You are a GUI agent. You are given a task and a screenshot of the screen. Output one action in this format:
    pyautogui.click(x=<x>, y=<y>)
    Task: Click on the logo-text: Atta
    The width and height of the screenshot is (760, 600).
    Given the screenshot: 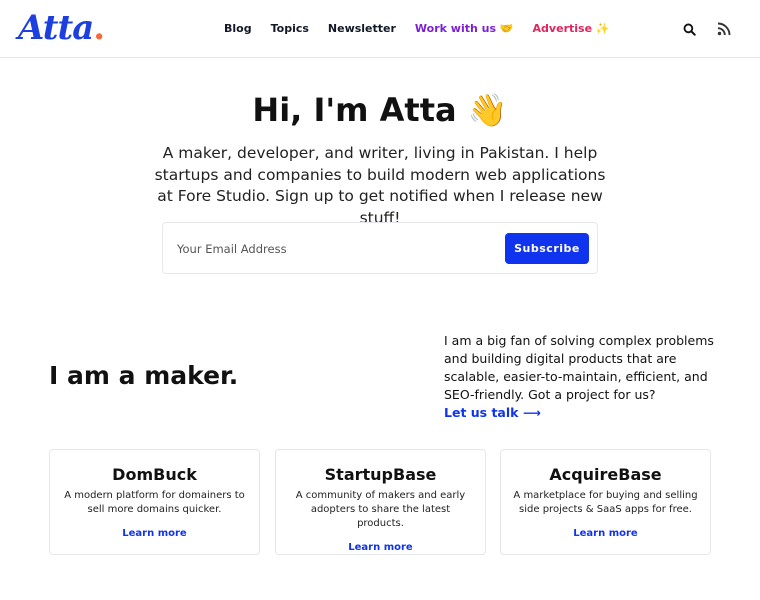 What is the action you would take?
    pyautogui.click(x=56, y=28)
    